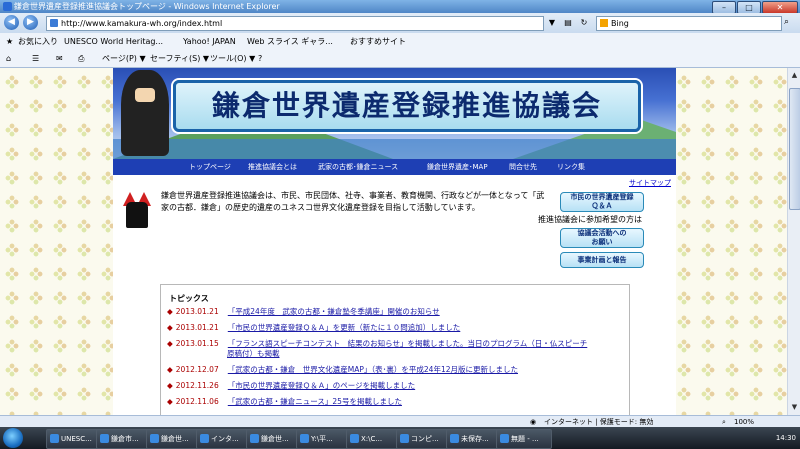  I want to click on topic-date: 2013.01.15, so click(197, 343).